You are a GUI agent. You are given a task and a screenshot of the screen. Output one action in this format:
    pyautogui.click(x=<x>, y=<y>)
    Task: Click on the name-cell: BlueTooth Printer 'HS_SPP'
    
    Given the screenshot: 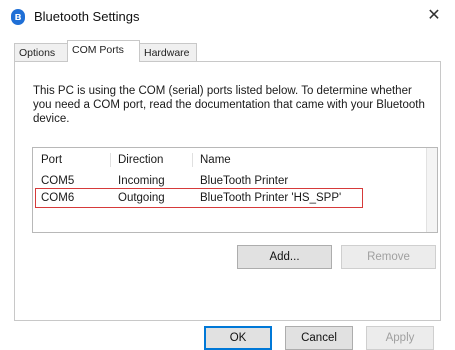 What is the action you would take?
    pyautogui.click(x=271, y=198)
    